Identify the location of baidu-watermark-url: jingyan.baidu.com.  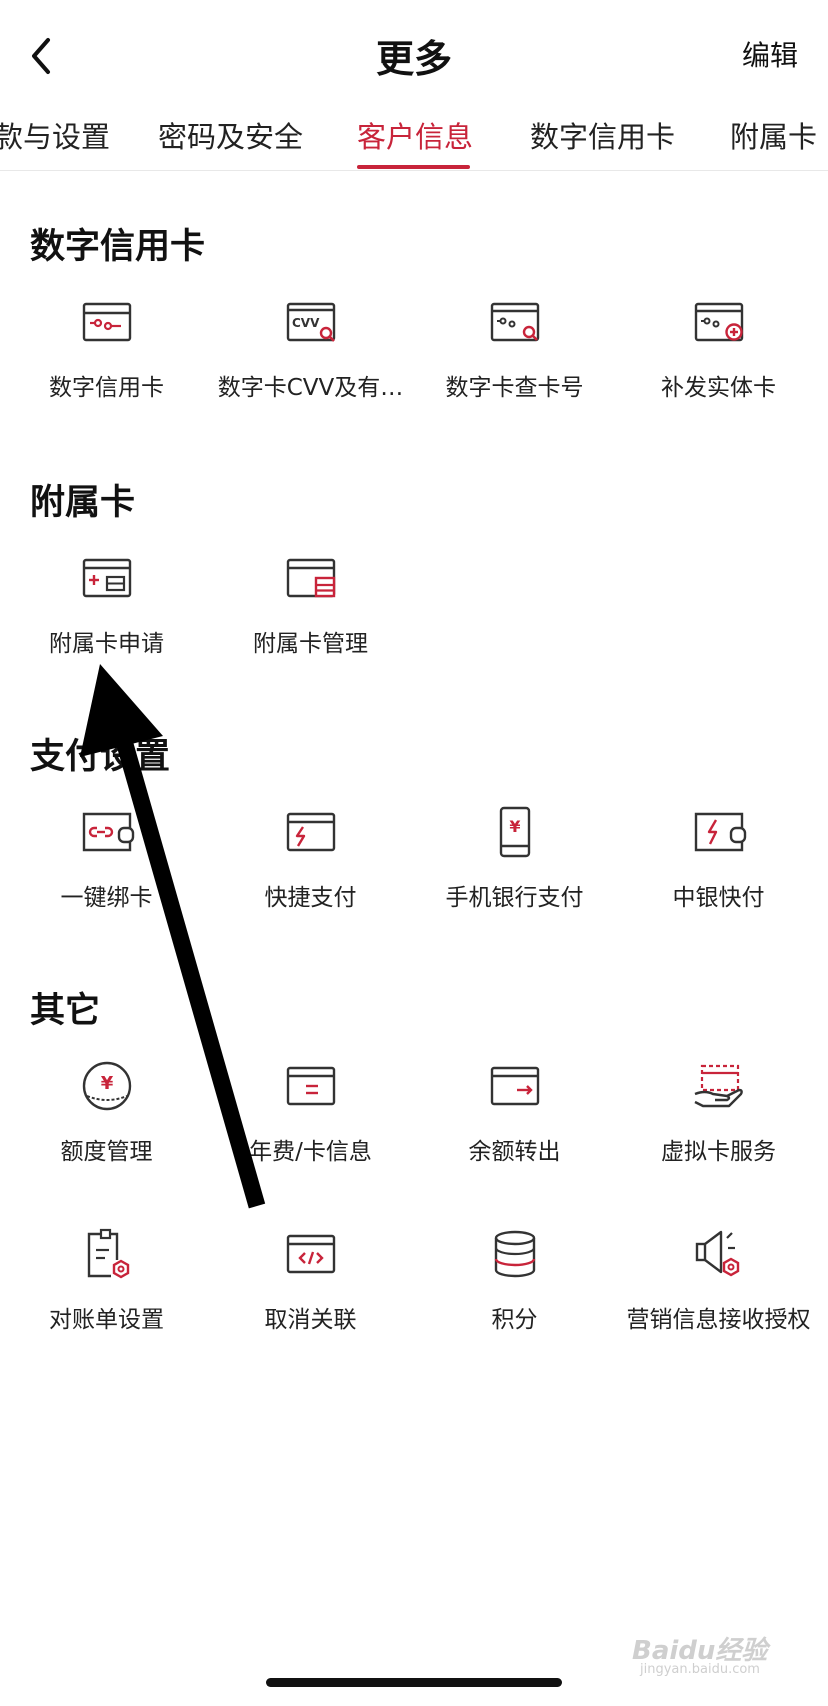
(700, 1669).